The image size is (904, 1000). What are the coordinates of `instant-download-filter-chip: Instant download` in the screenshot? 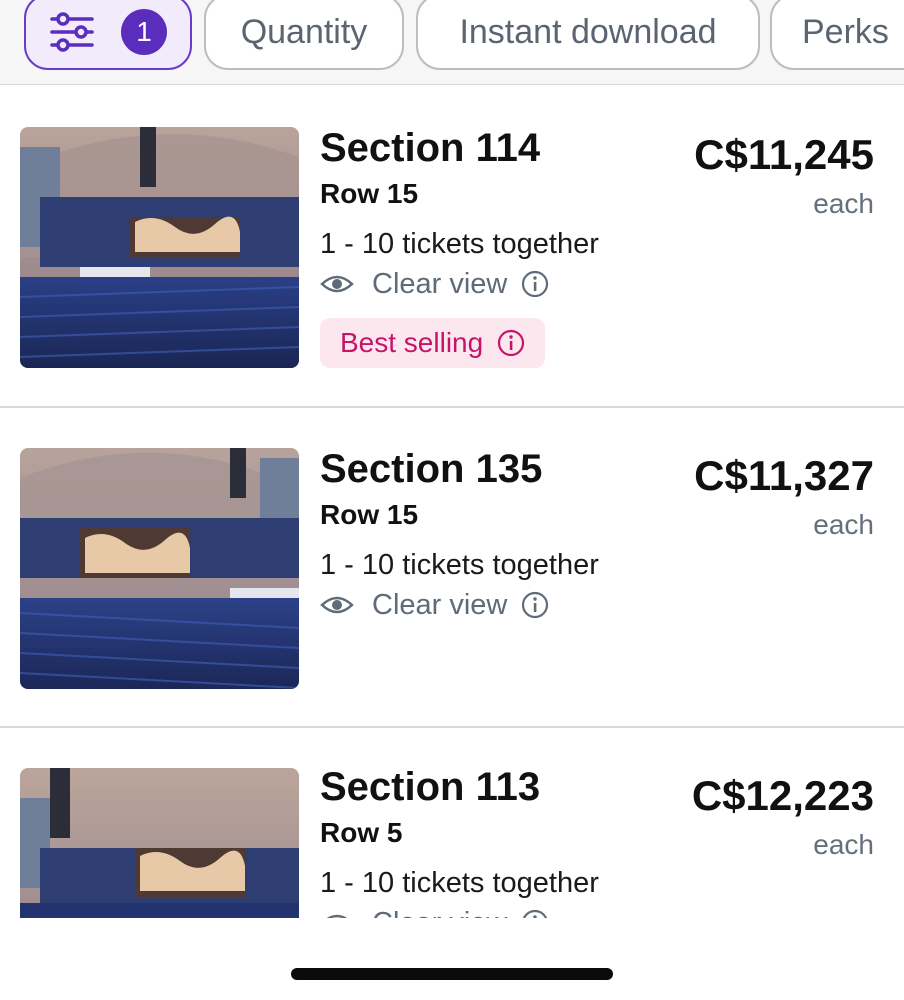 It's located at (588, 35).